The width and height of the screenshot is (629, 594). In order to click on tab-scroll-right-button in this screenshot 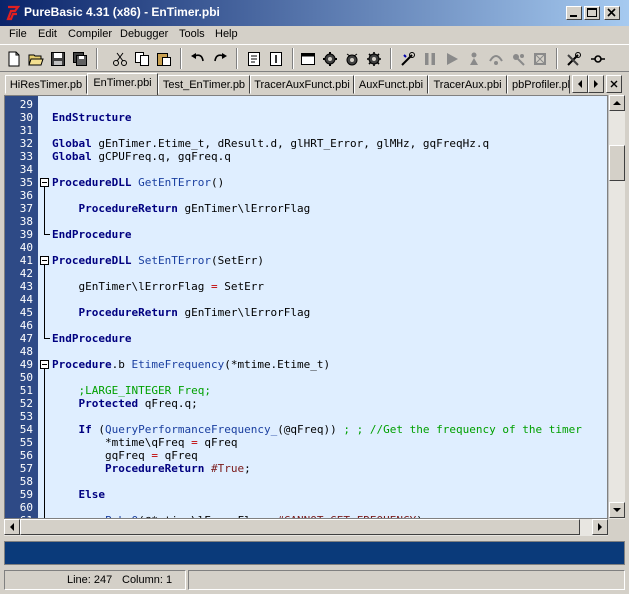, I will do `click(596, 84)`.